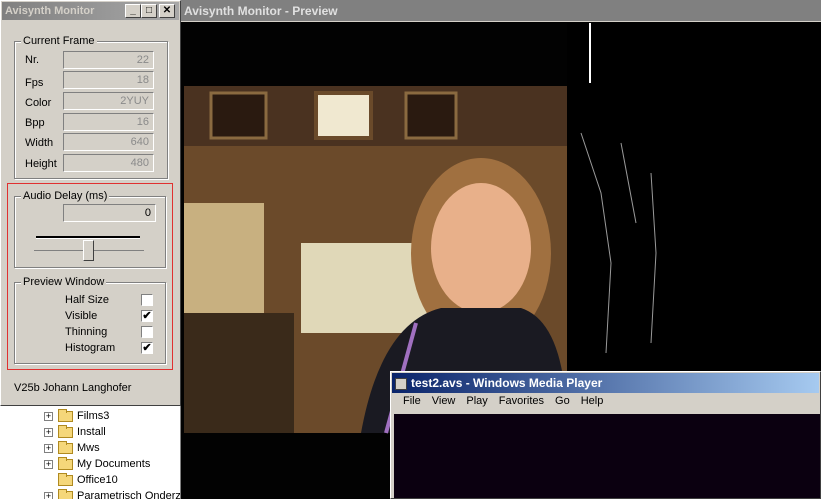 This screenshot has height=499, width=821. I want to click on audio-delay-title: Audio Delay (ms), so click(65, 196).